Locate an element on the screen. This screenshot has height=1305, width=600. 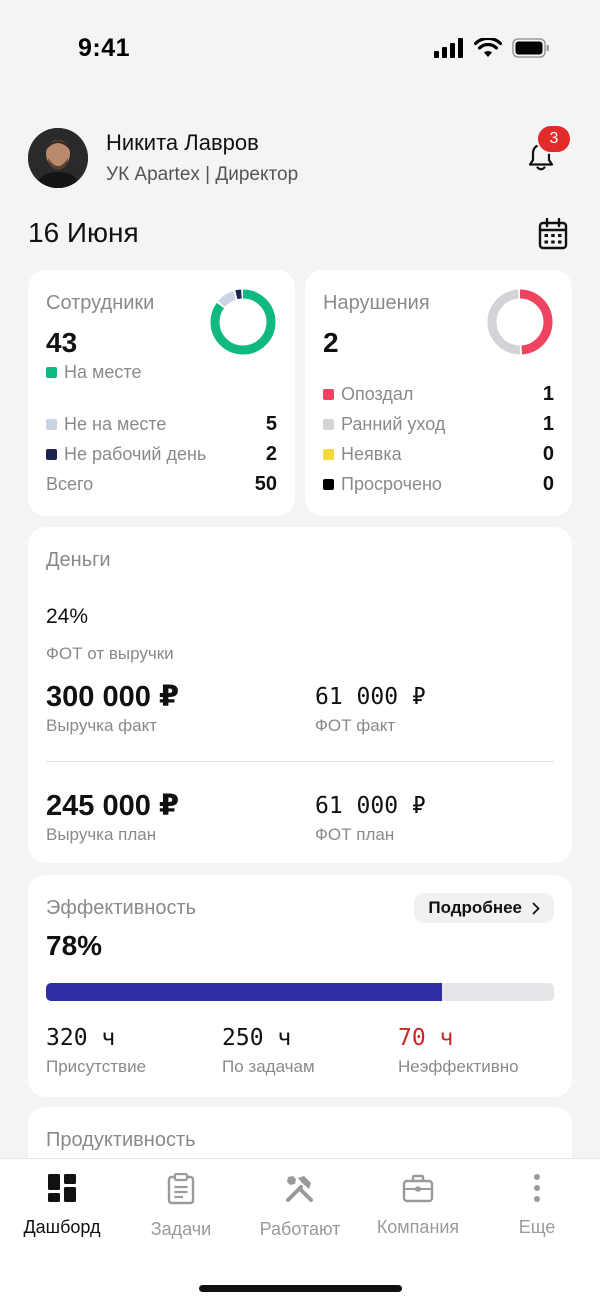
chevron-right-icon is located at coordinates (536, 908).